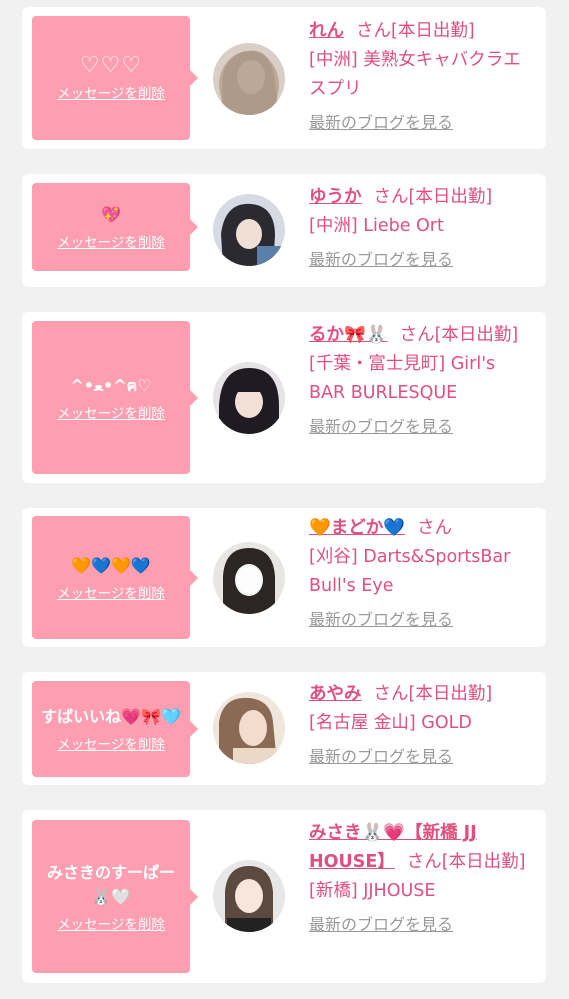 The image size is (569, 999). Describe the element at coordinates (357, 528) in the screenshot. I see `cast-name-link: 🧡まどか💙` at that location.